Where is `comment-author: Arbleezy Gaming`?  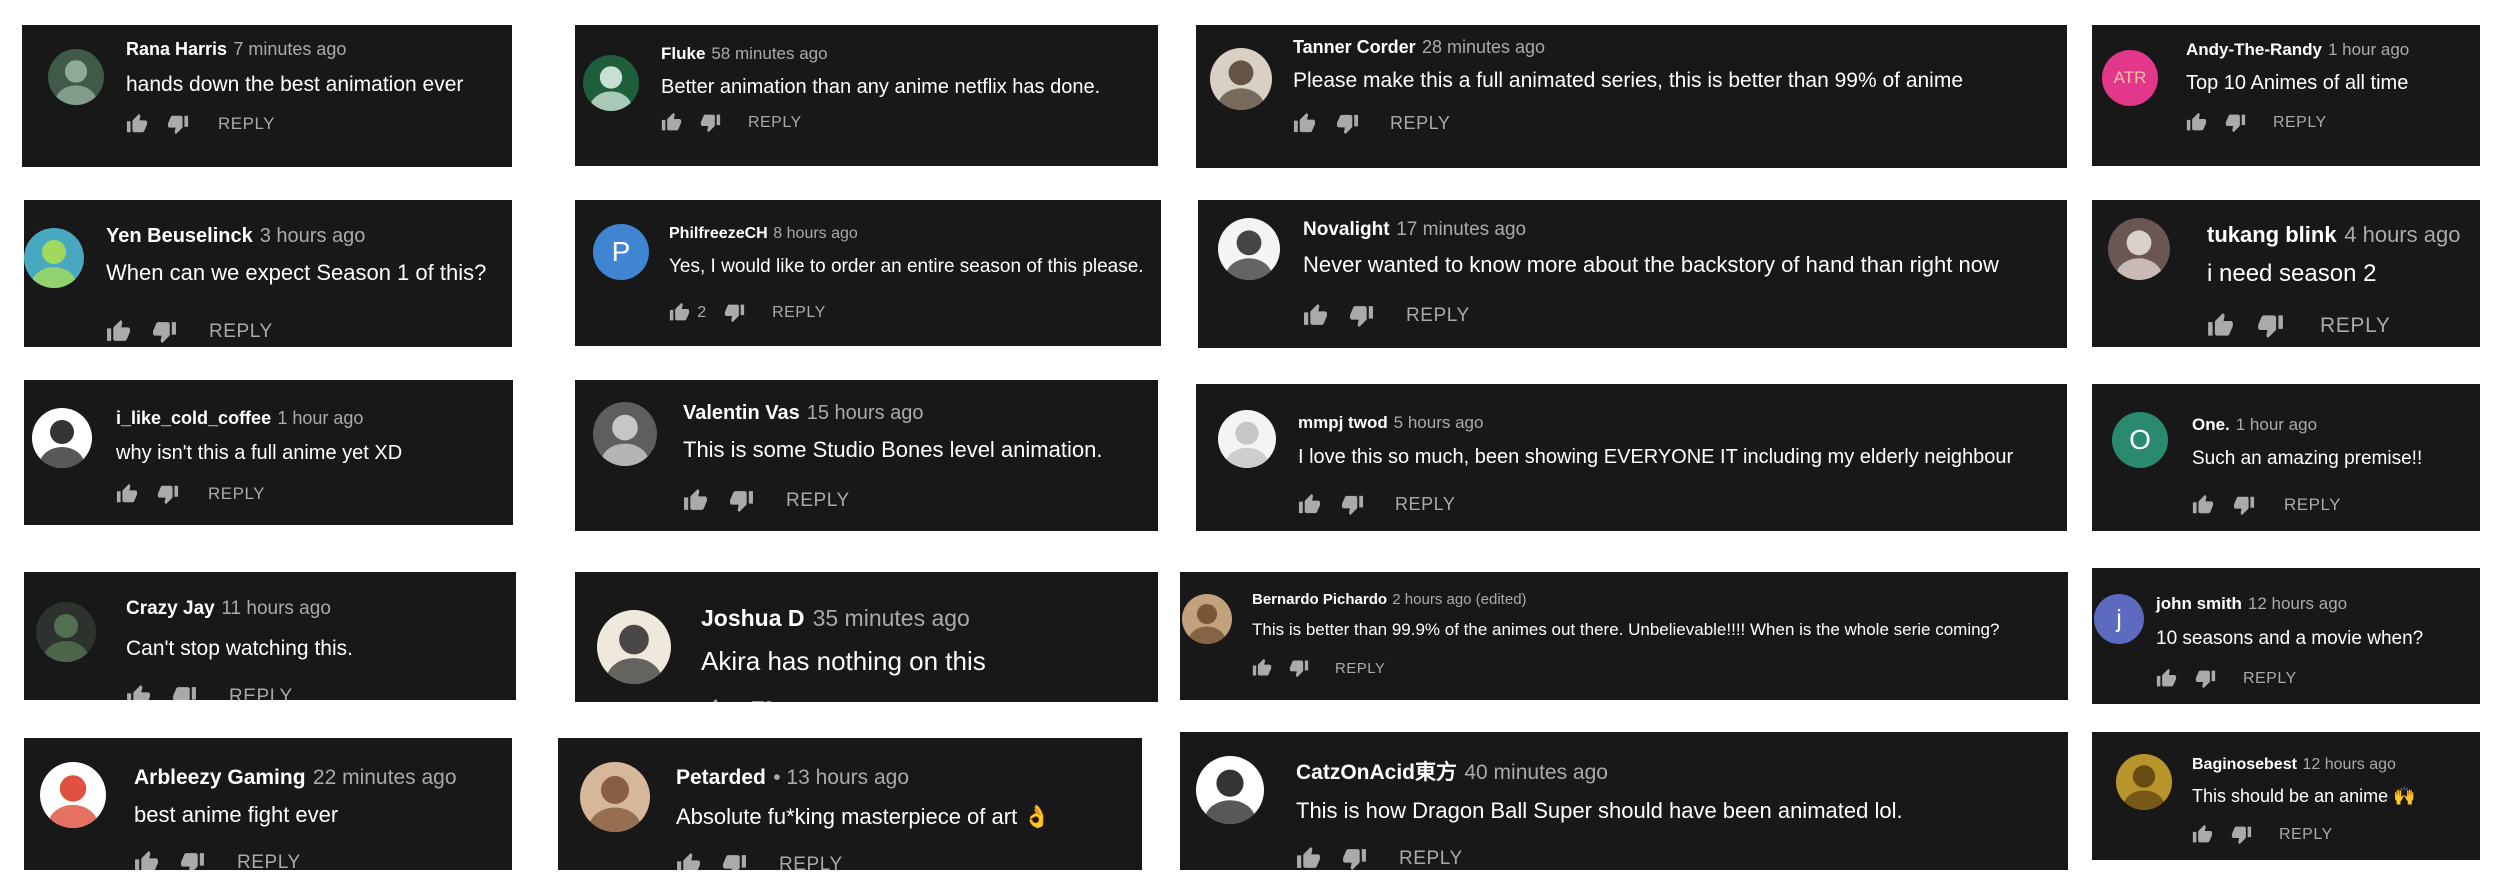 comment-author: Arbleezy Gaming is located at coordinates (220, 777).